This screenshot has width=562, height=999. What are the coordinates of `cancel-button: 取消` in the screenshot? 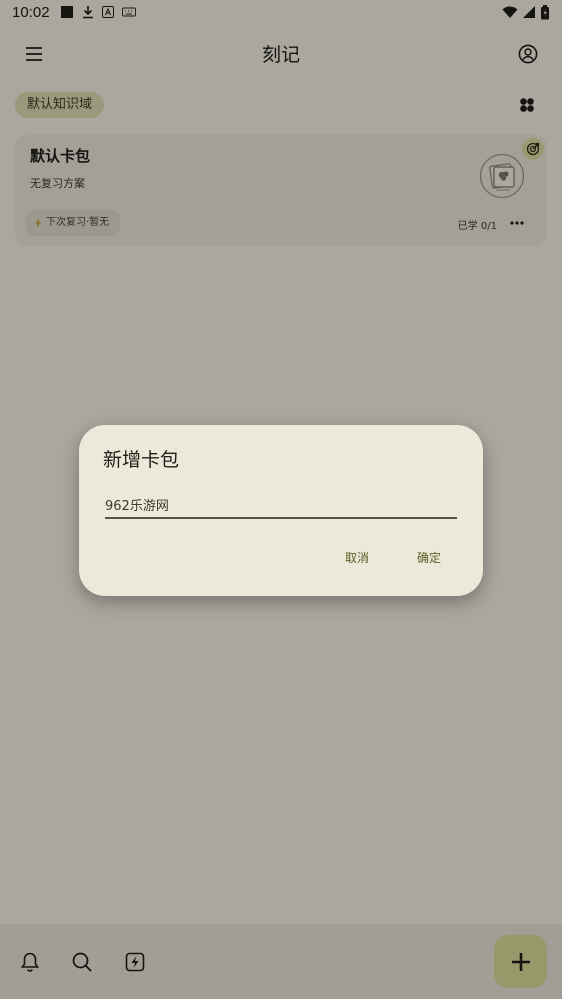 It's located at (357, 557).